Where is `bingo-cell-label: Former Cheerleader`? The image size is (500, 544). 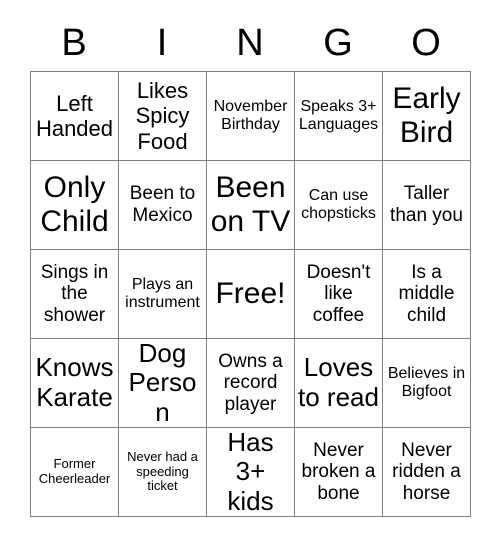
bingo-cell-label: Former Cheerleader is located at coordinates (74, 471).